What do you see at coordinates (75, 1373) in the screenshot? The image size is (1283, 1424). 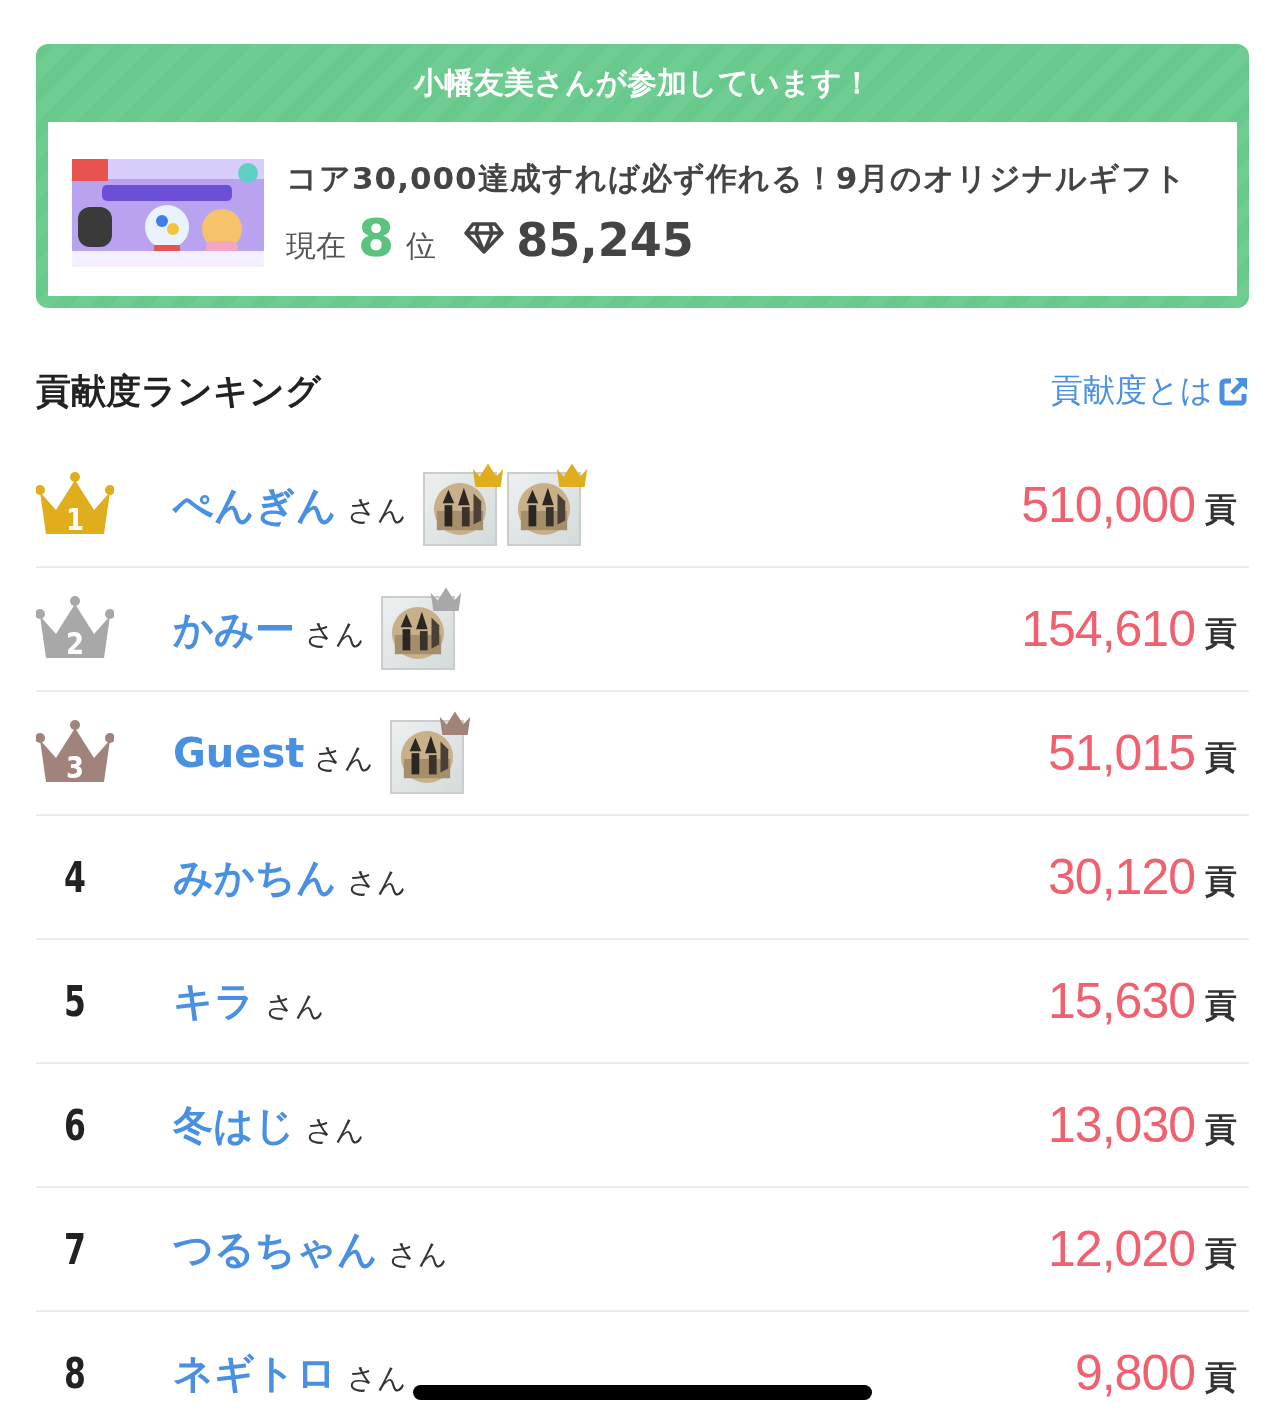 I see `rank-number: 8` at bounding box center [75, 1373].